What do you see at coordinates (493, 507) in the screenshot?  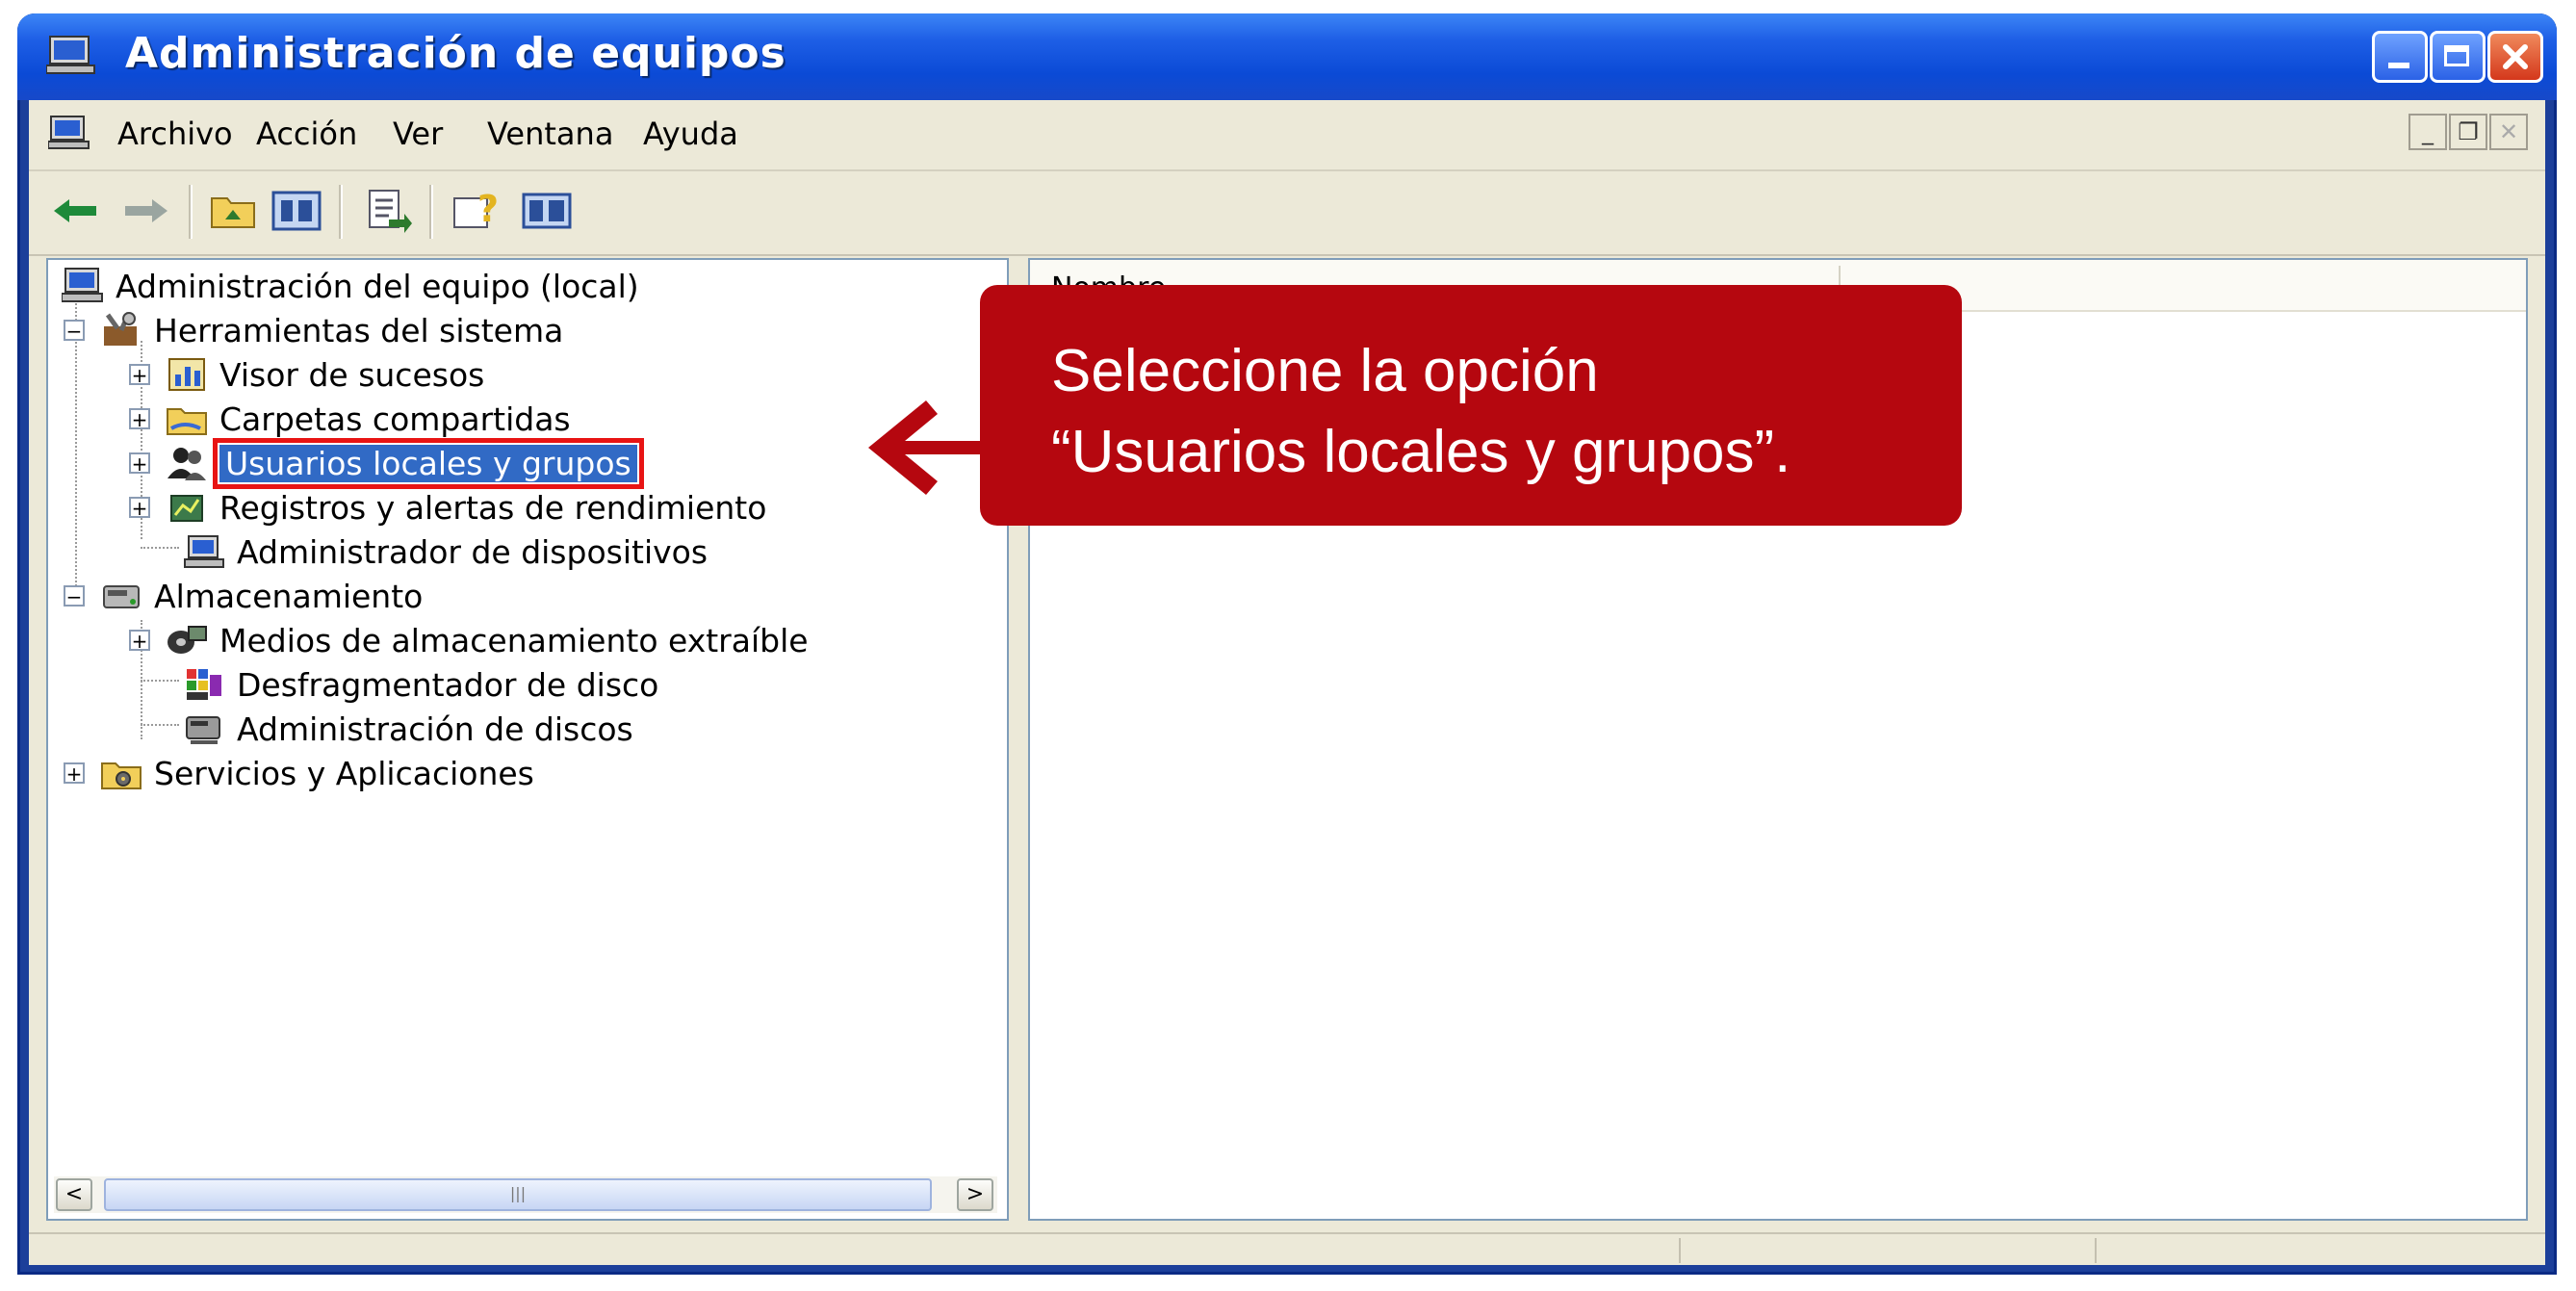 I see `tree-item-label: Registros y alertas de rendimiento` at bounding box center [493, 507].